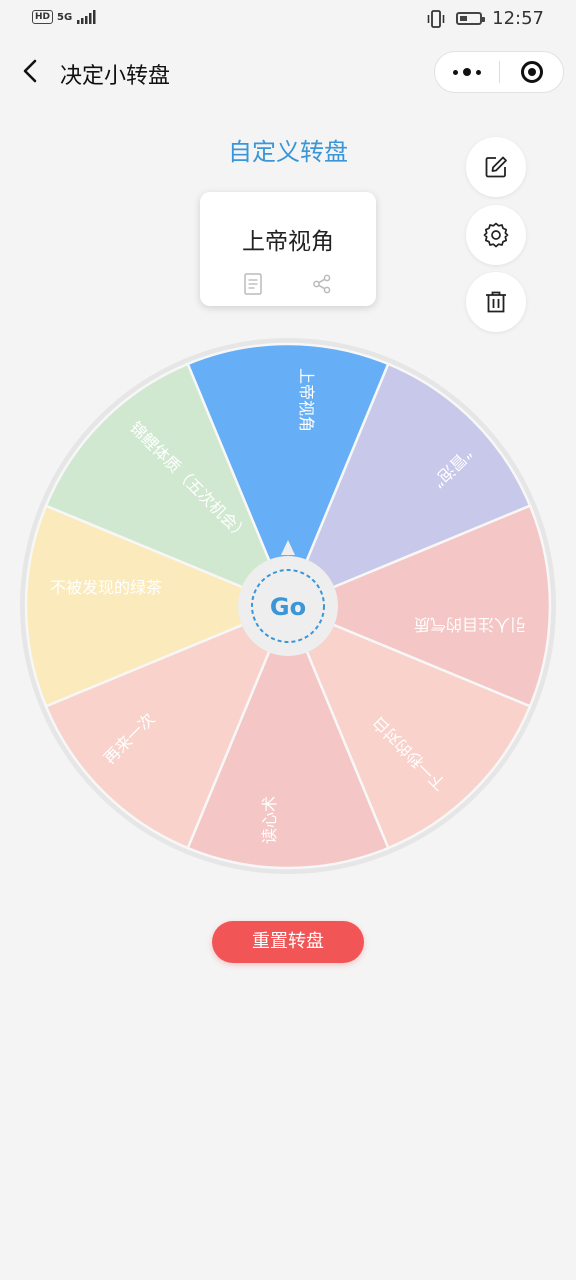  I want to click on delete-button, so click(496, 302).